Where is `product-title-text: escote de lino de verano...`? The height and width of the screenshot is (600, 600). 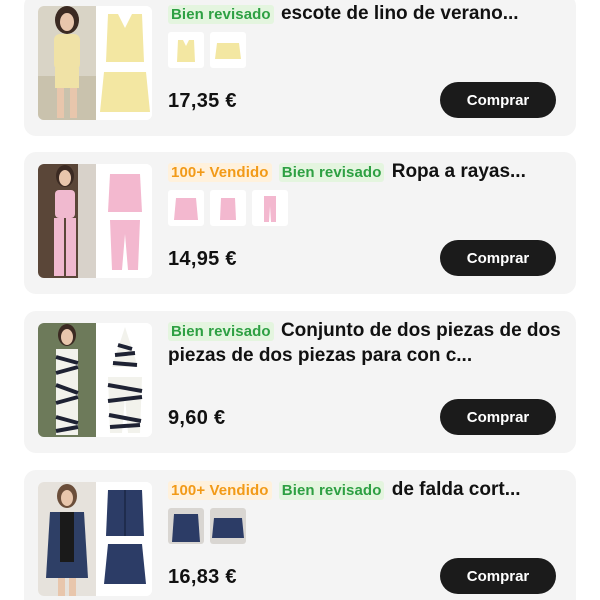
product-title-text: escote de lino de verano... is located at coordinates (399, 13).